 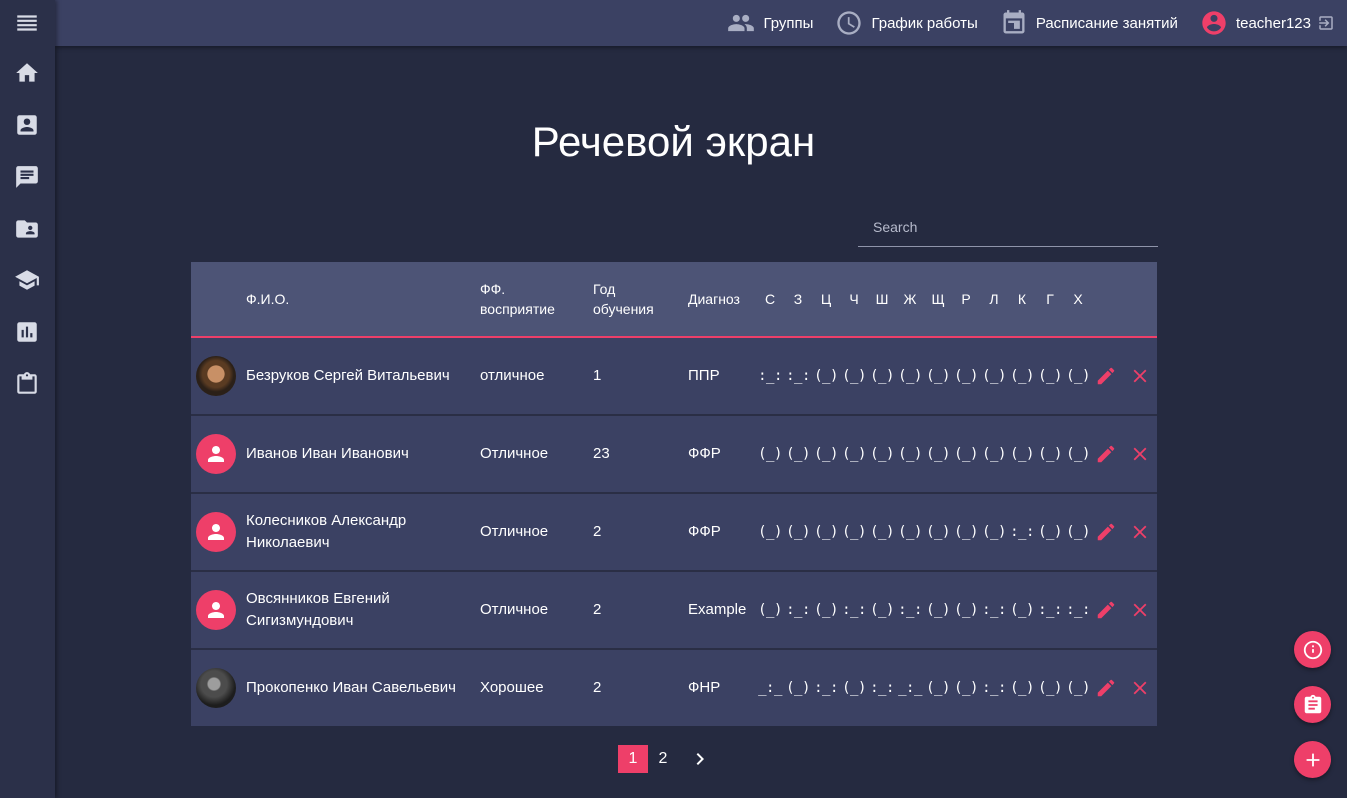 I want to click on clipboard-icon, so click(x=27, y=384).